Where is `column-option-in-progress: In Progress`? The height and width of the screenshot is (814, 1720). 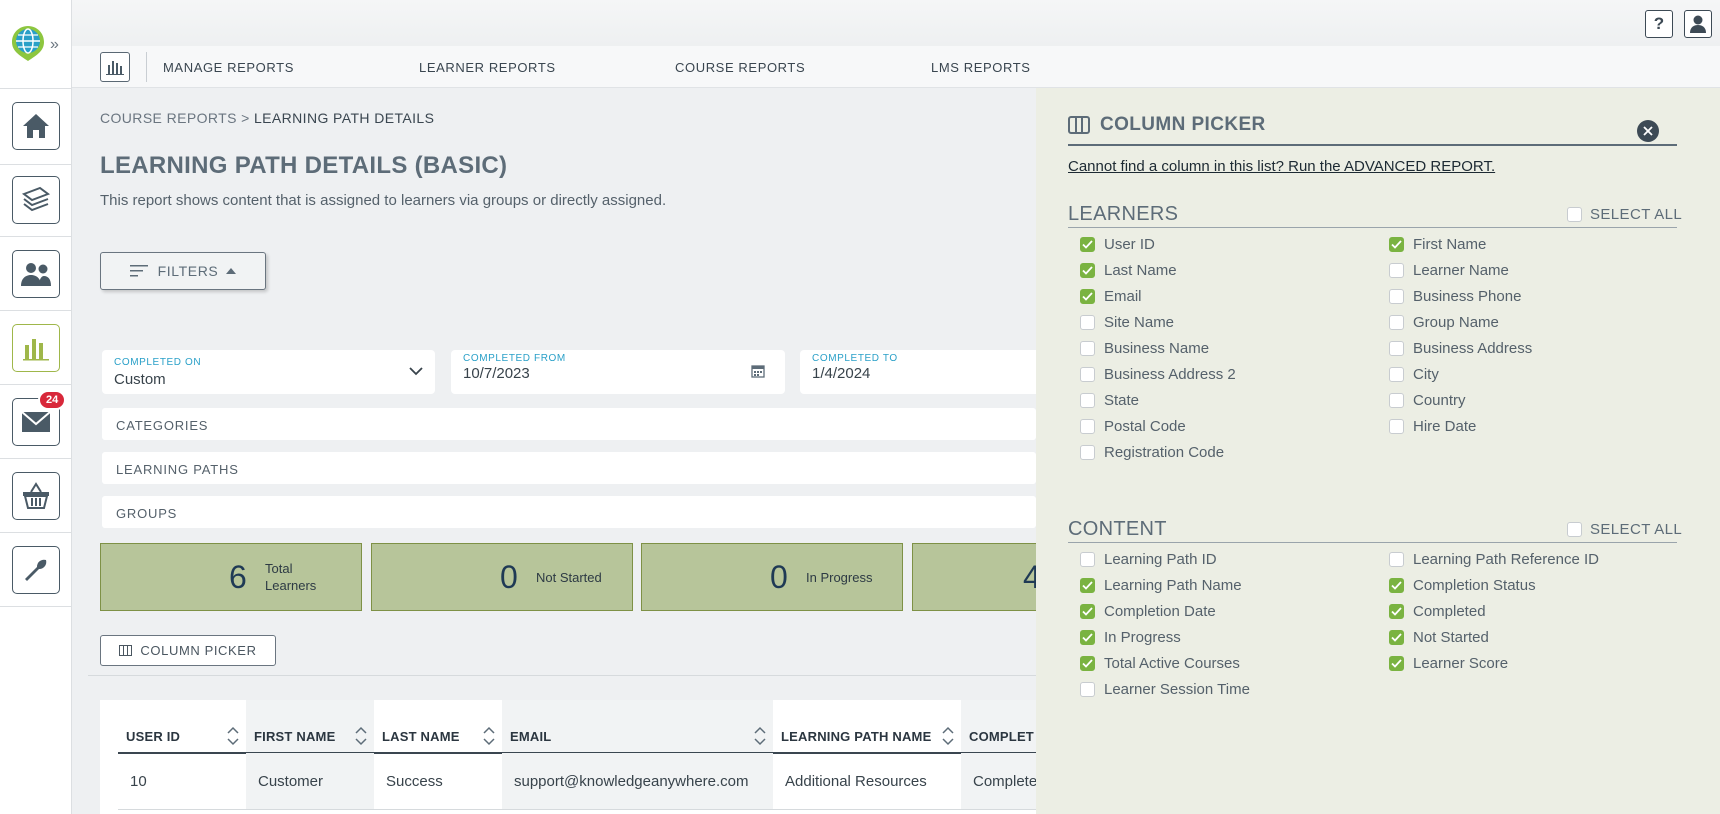 column-option-in-progress: In Progress is located at coordinates (1130, 637).